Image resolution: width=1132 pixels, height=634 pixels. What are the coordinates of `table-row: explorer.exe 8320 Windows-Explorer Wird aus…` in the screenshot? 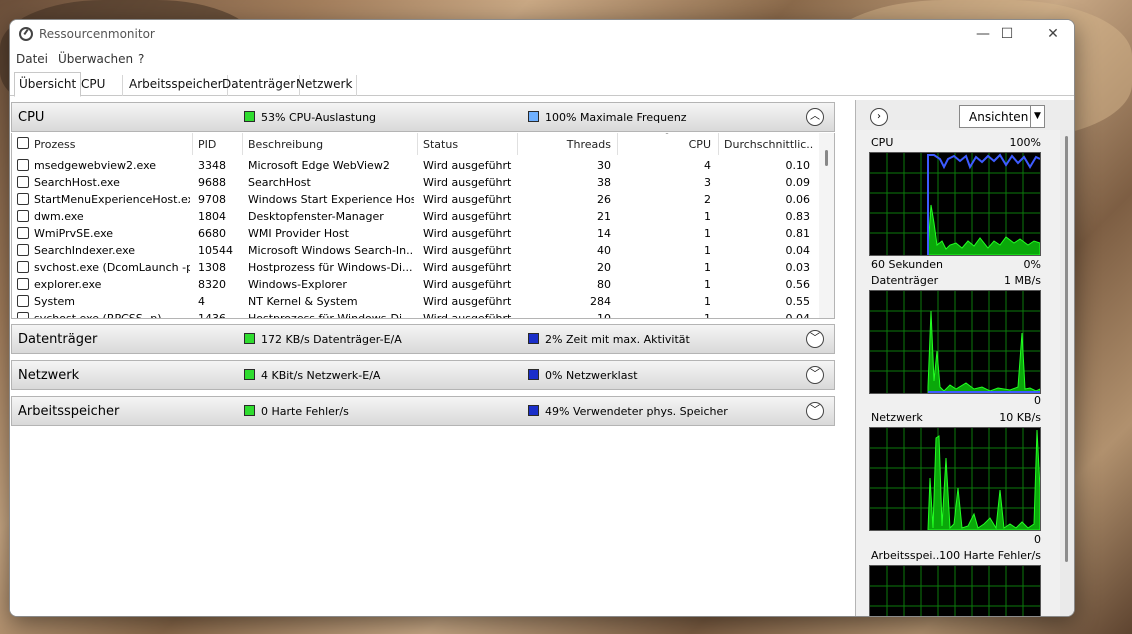 It's located at (416, 284).